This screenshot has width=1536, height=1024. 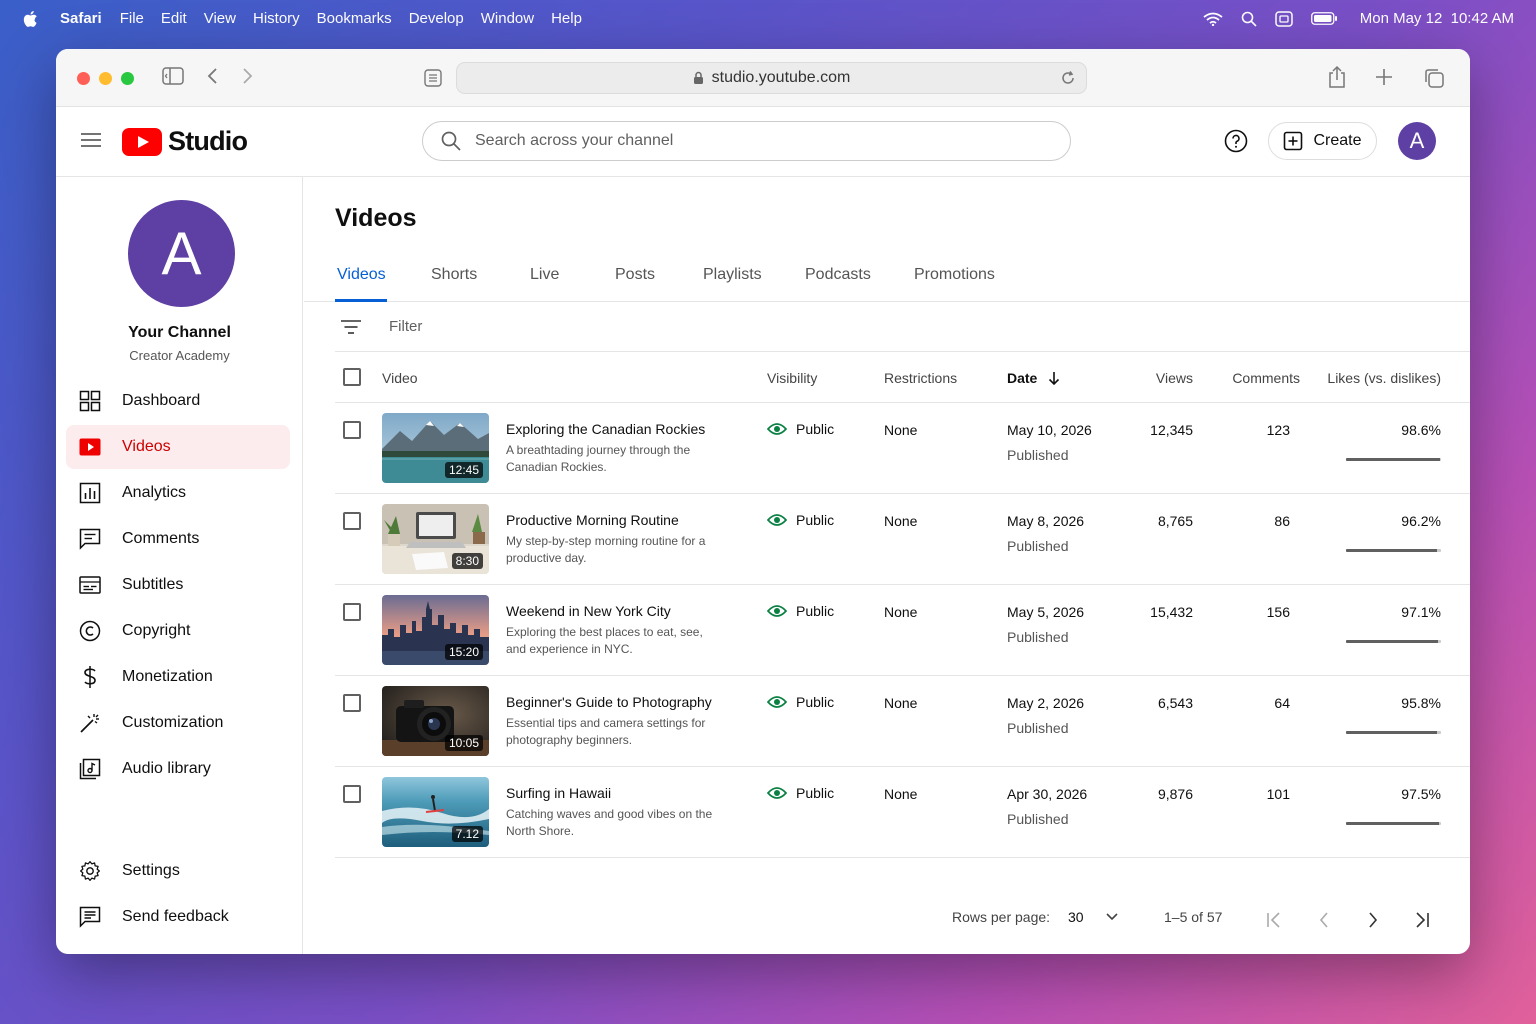 What do you see at coordinates (90, 447) in the screenshot?
I see `videos-icon` at bounding box center [90, 447].